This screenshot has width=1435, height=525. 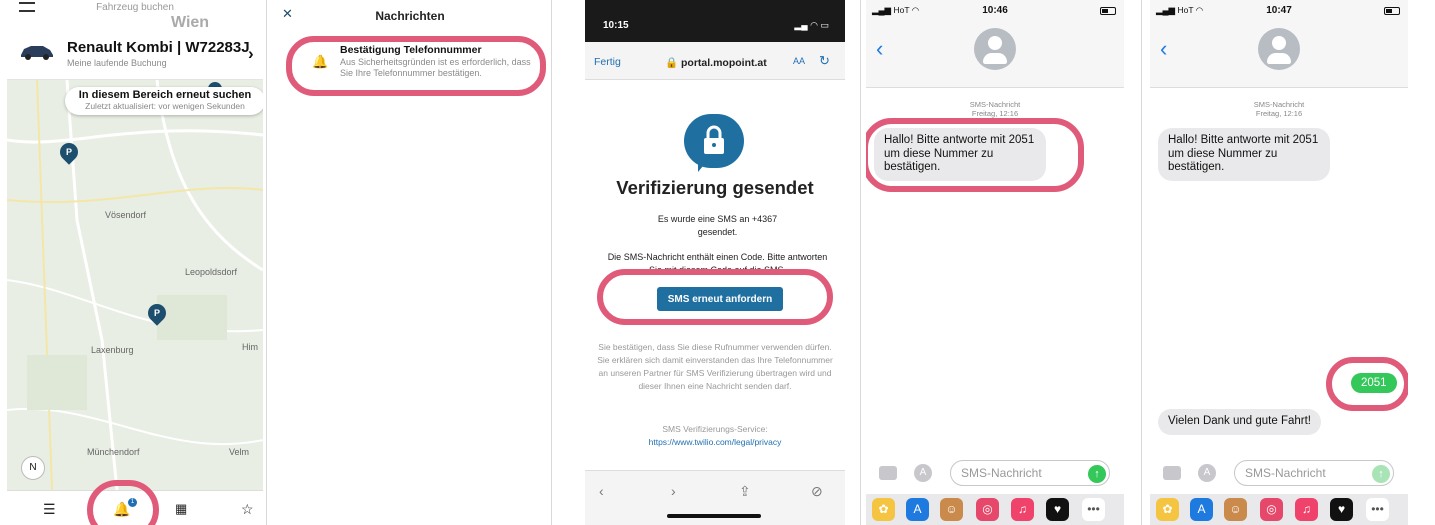 I want to click on conversation-header: ▂▄▆ HoT ◠ 10:46 ‹, so click(x=995, y=44).